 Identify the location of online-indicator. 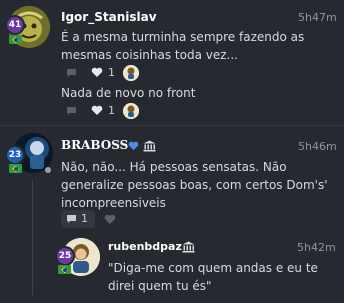
(48, 170).